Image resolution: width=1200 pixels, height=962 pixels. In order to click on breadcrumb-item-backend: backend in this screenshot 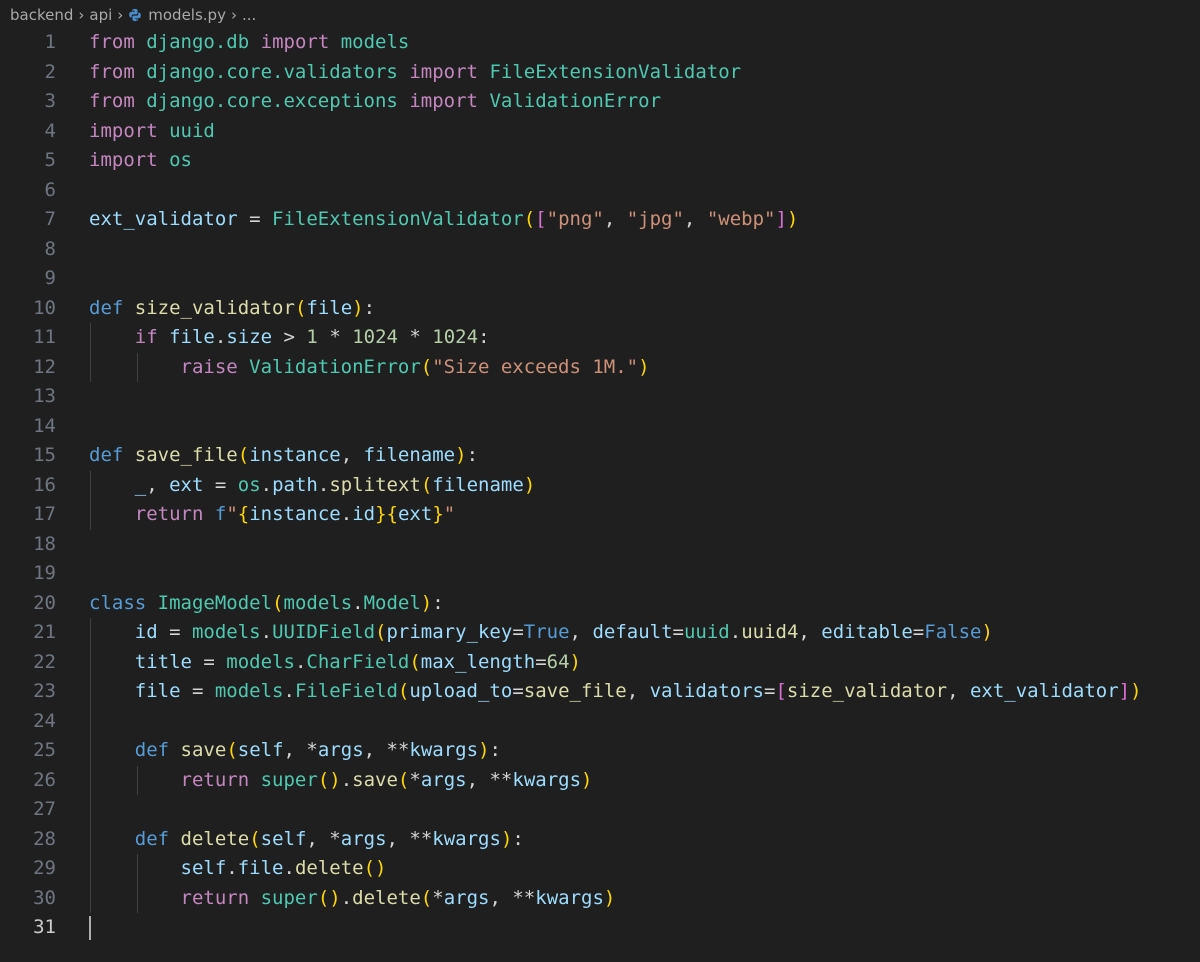, I will do `click(41, 15)`.